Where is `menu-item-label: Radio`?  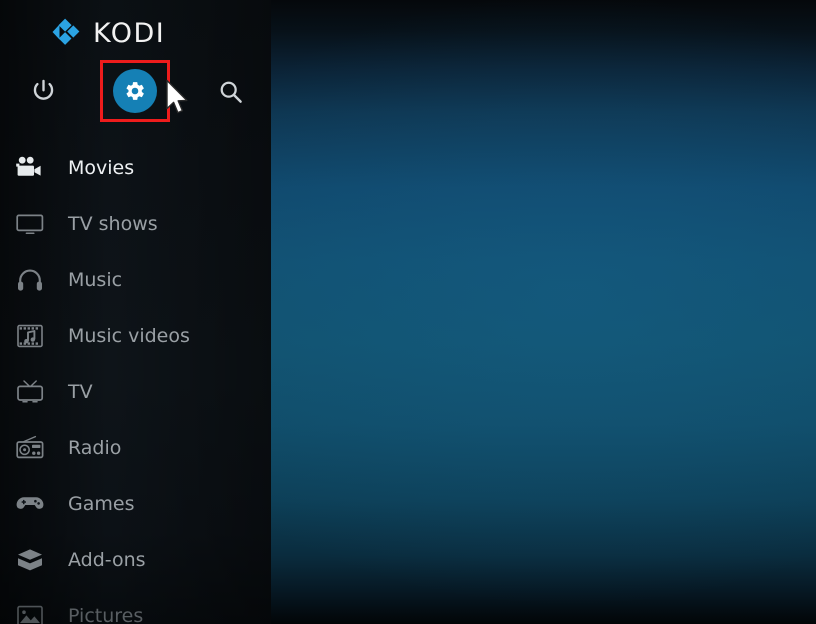 menu-item-label: Radio is located at coordinates (95, 448).